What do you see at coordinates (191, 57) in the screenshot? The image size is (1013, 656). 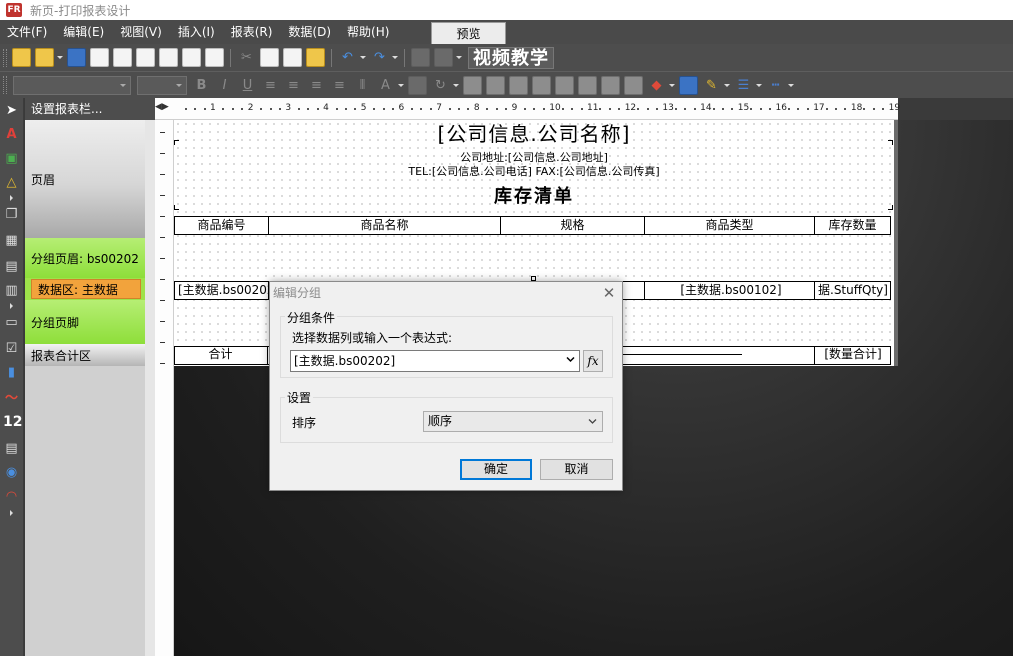 I see `page-setup-icon` at bounding box center [191, 57].